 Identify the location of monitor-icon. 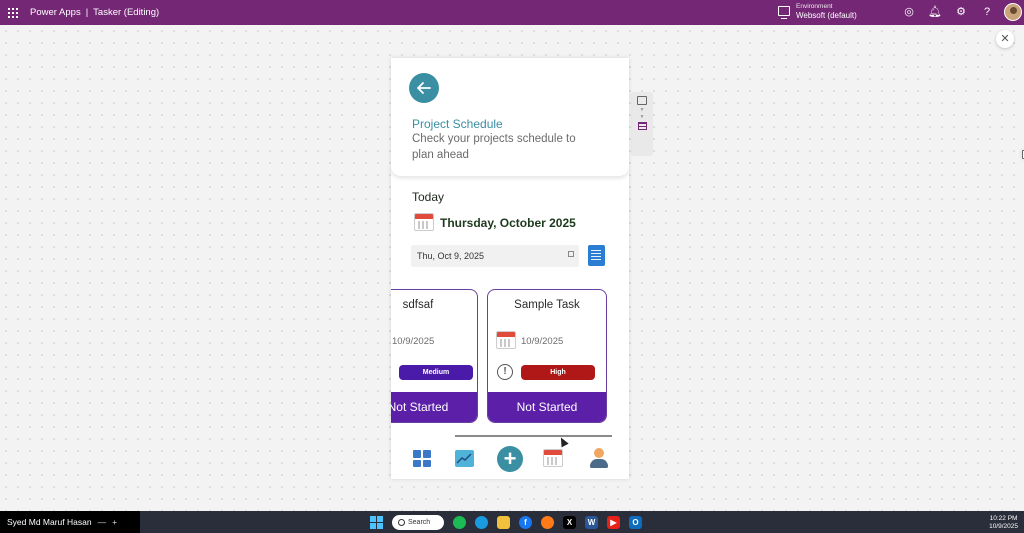
(642, 100).